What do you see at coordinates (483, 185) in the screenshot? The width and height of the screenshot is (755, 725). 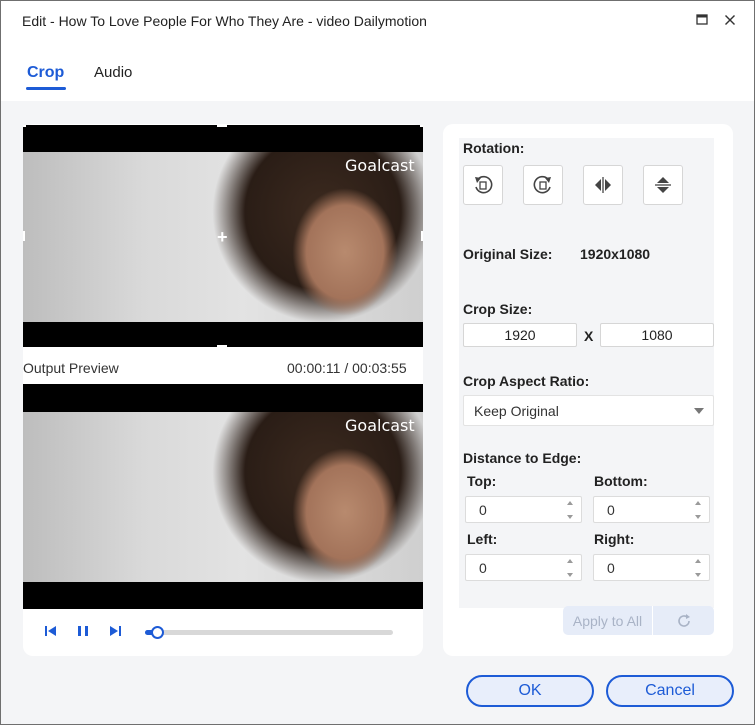 I see `rotate-left-icon` at bounding box center [483, 185].